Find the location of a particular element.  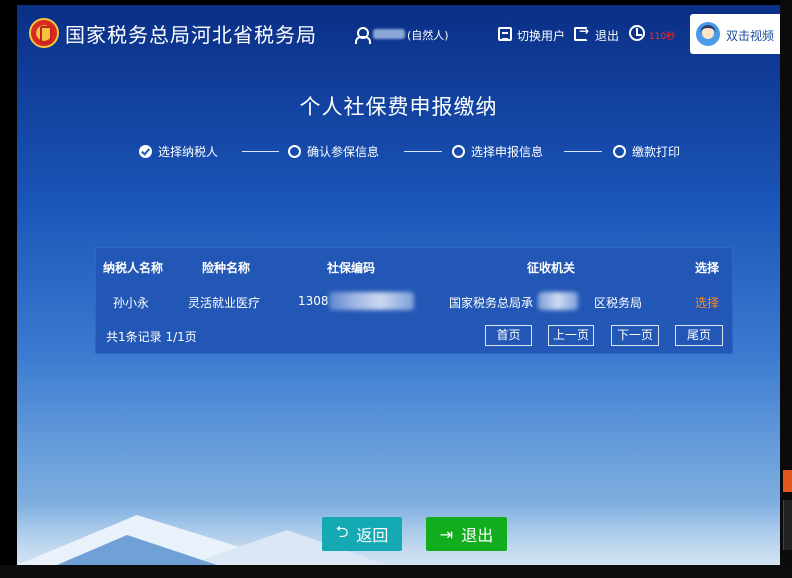

column-header-name: 纳税人名称 is located at coordinates (133, 268).